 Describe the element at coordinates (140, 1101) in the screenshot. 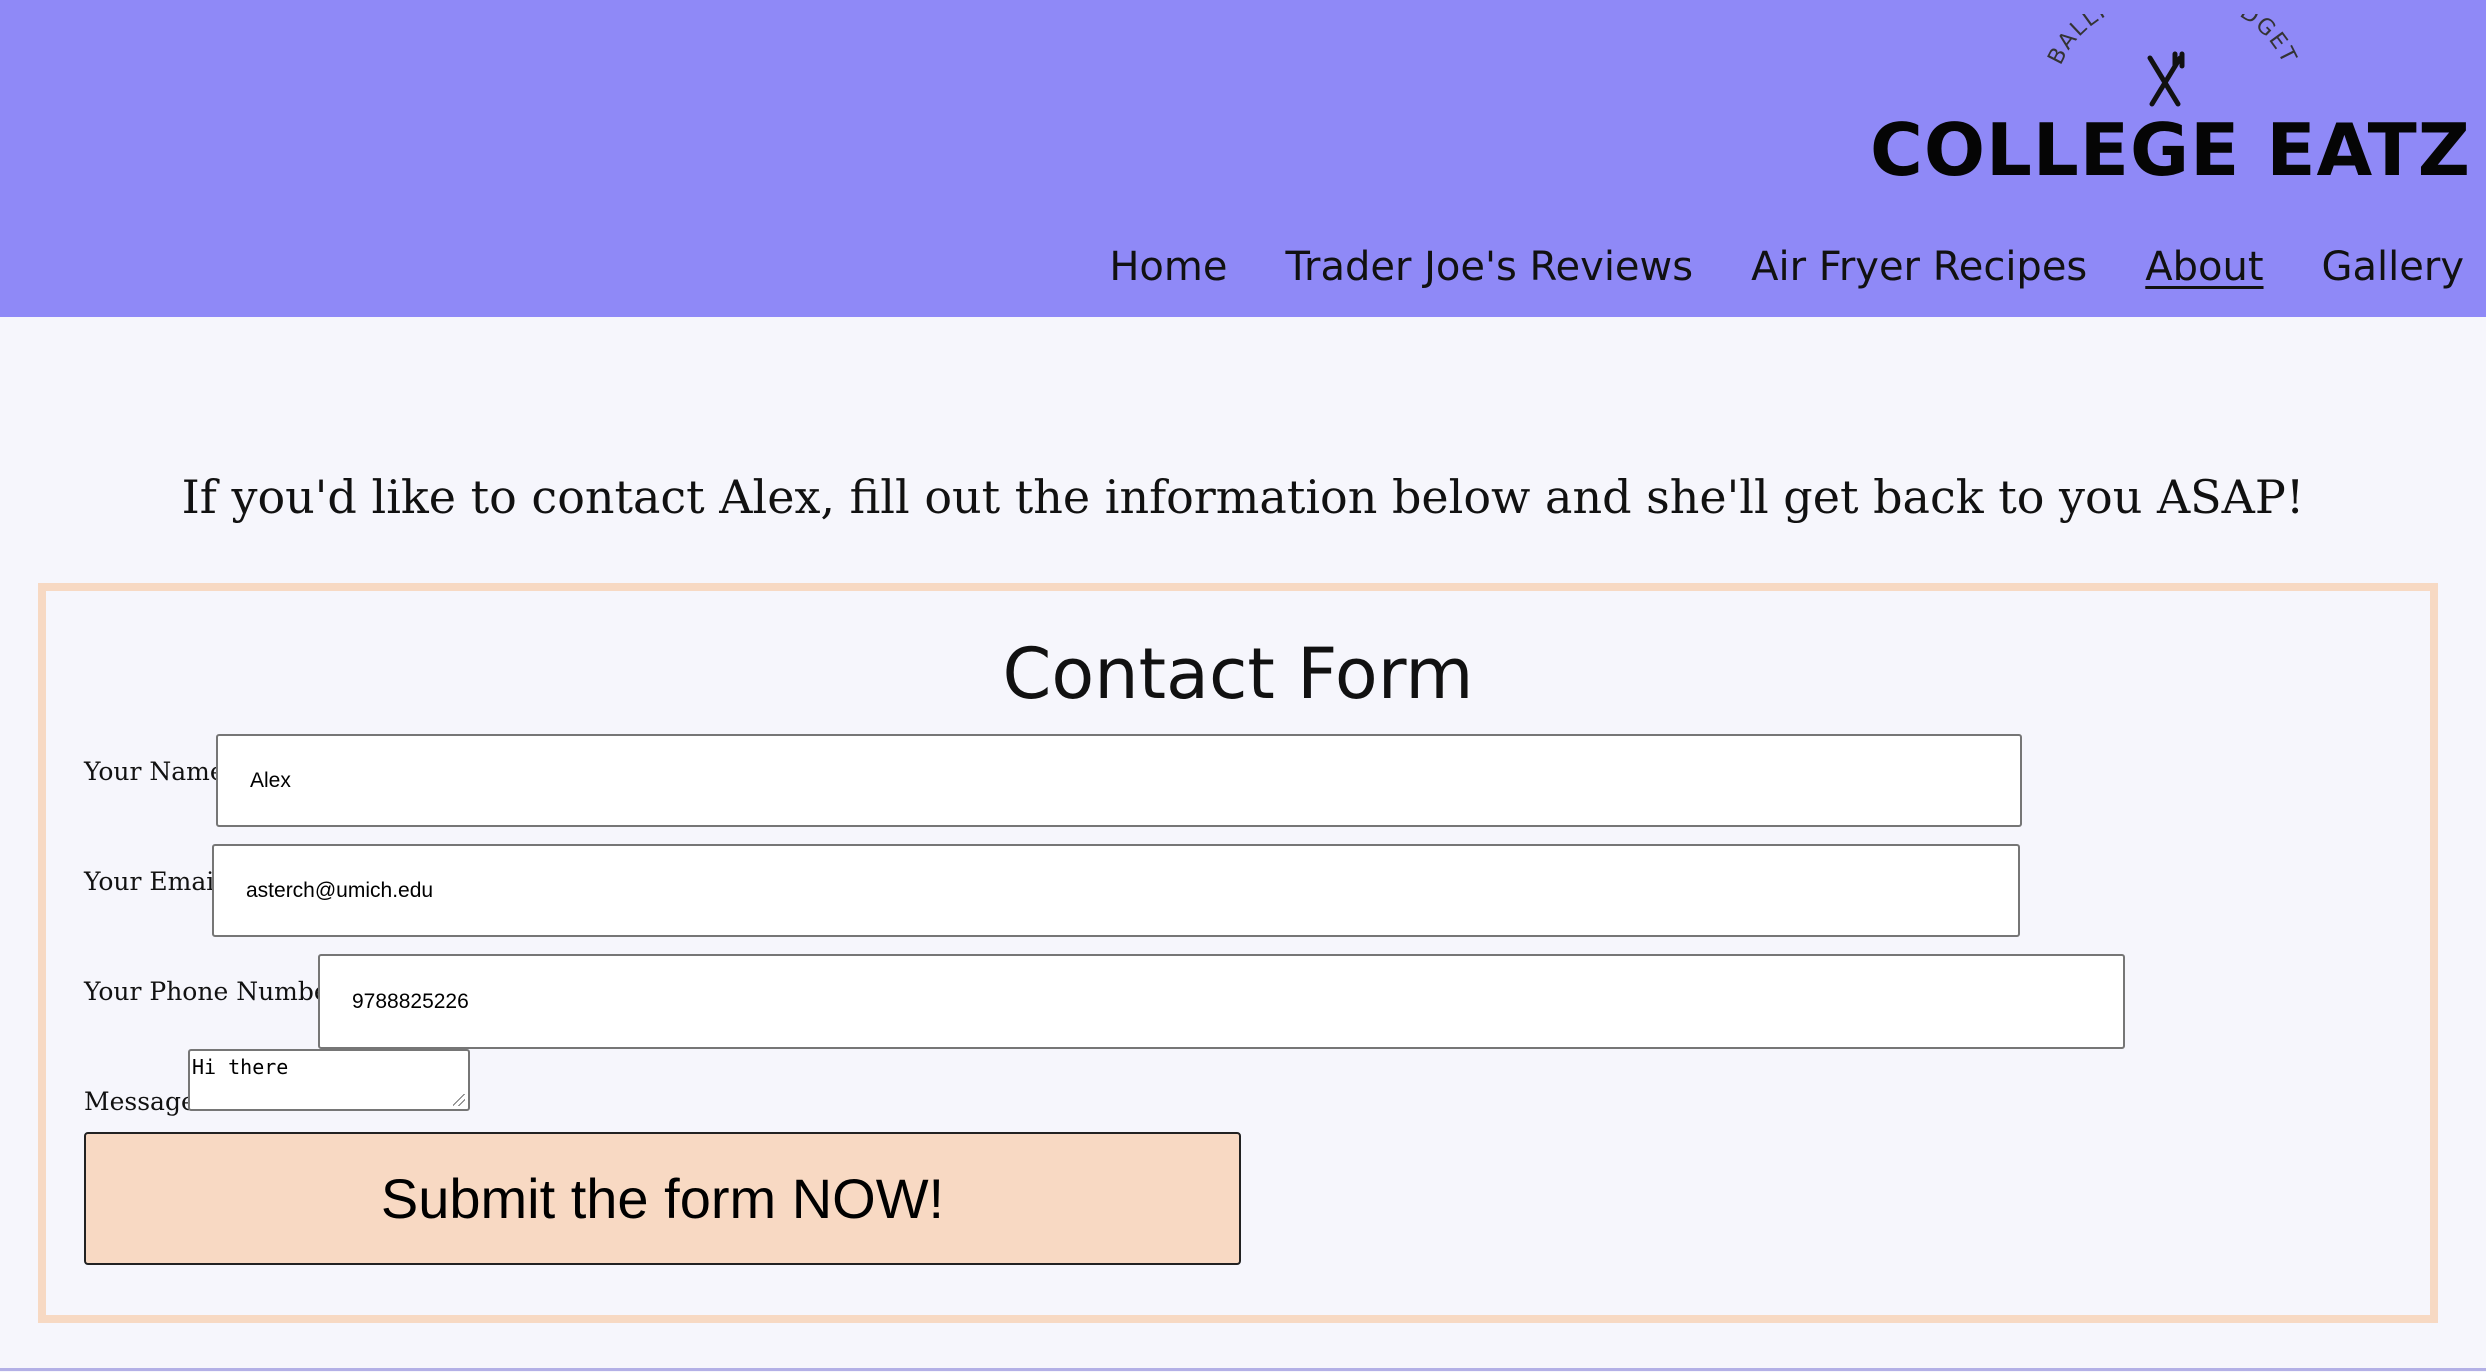

I see `message-label: Message` at that location.